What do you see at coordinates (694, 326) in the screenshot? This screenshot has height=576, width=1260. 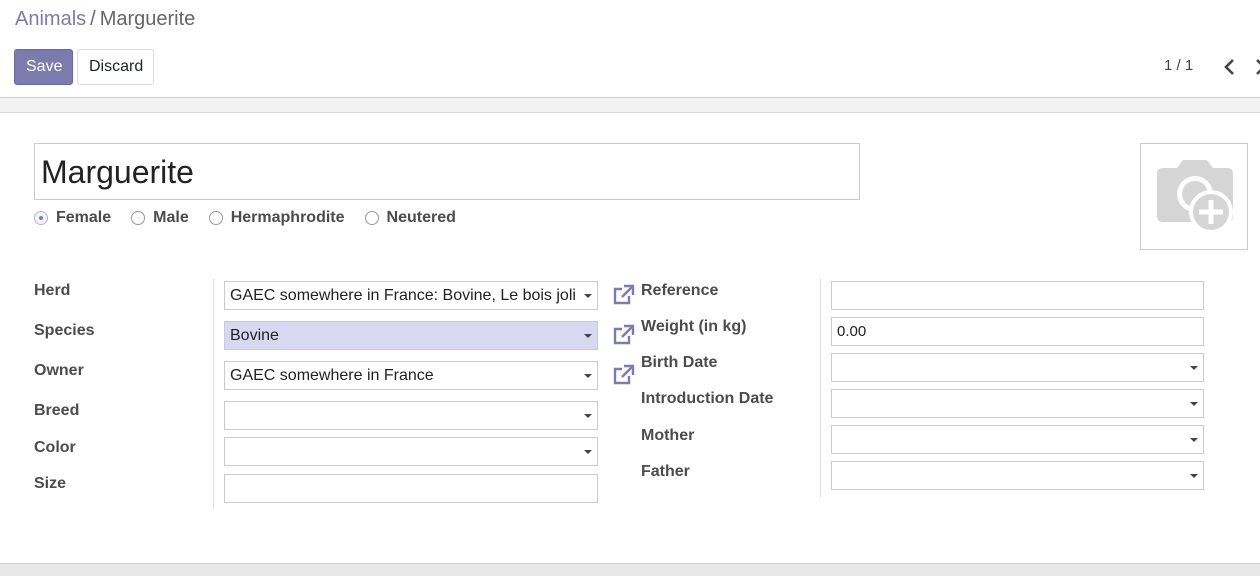 I see `weight-label: Weight (in kg)` at bounding box center [694, 326].